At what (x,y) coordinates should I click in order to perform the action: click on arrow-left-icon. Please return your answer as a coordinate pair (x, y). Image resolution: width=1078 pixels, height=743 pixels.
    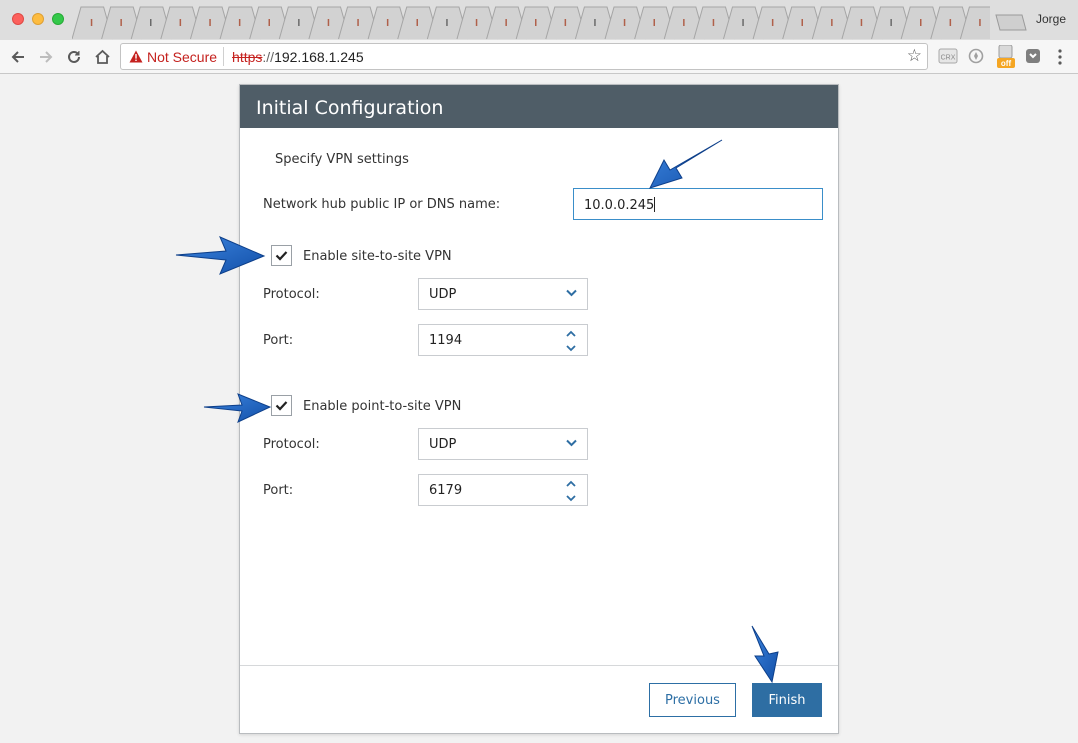
    Looking at the image, I should click on (17, 57).